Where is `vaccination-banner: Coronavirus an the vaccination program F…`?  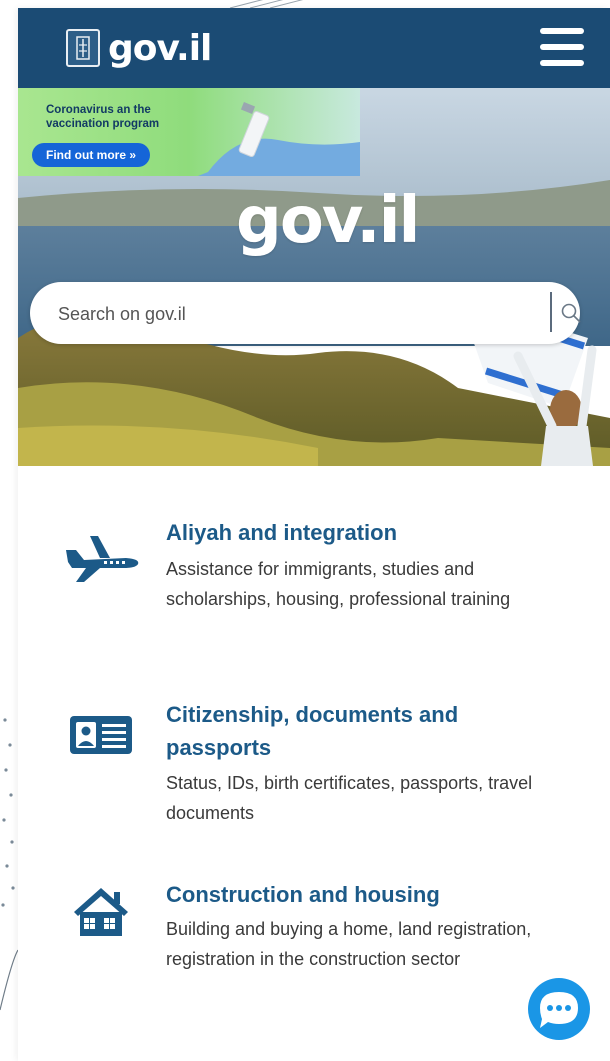
vaccination-banner: Coronavirus an the vaccination program F… is located at coordinates (189, 132).